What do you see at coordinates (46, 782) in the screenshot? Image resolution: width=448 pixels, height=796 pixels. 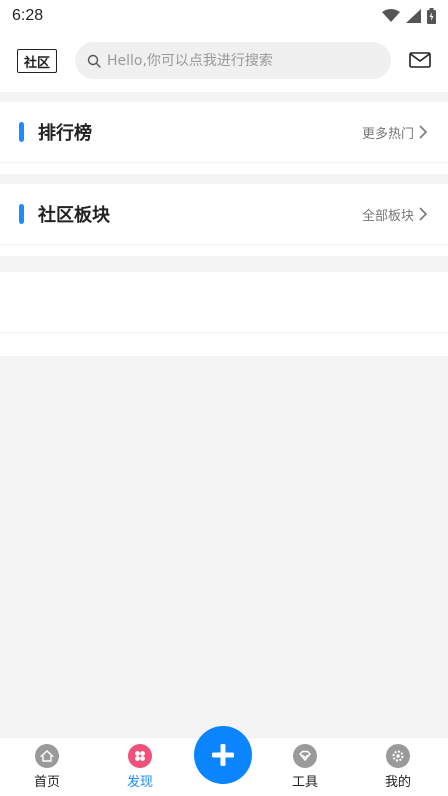 I see `nav-home-label: 首页` at bounding box center [46, 782].